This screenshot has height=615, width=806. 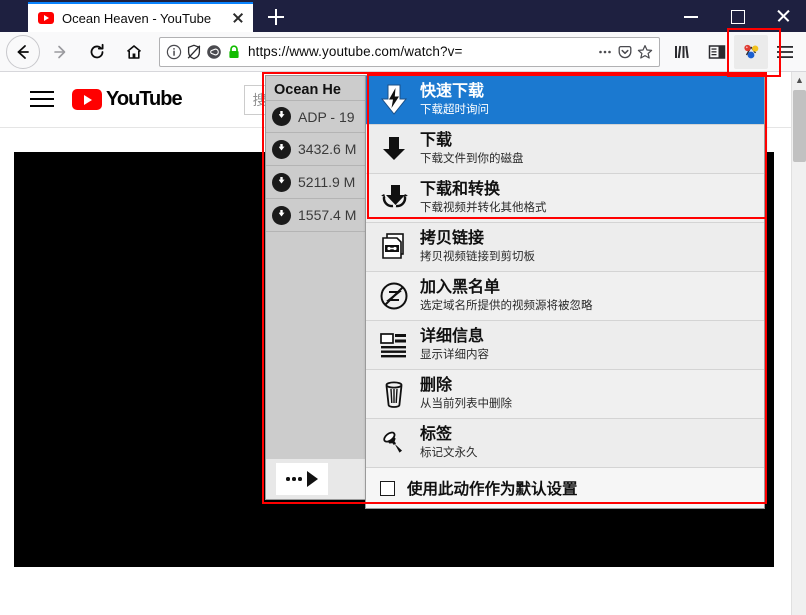 I want to click on menu-item-add-to-blacklist: 加入黑名单 选定域名所提供的视频源将被忽略, so click(x=565, y=296).